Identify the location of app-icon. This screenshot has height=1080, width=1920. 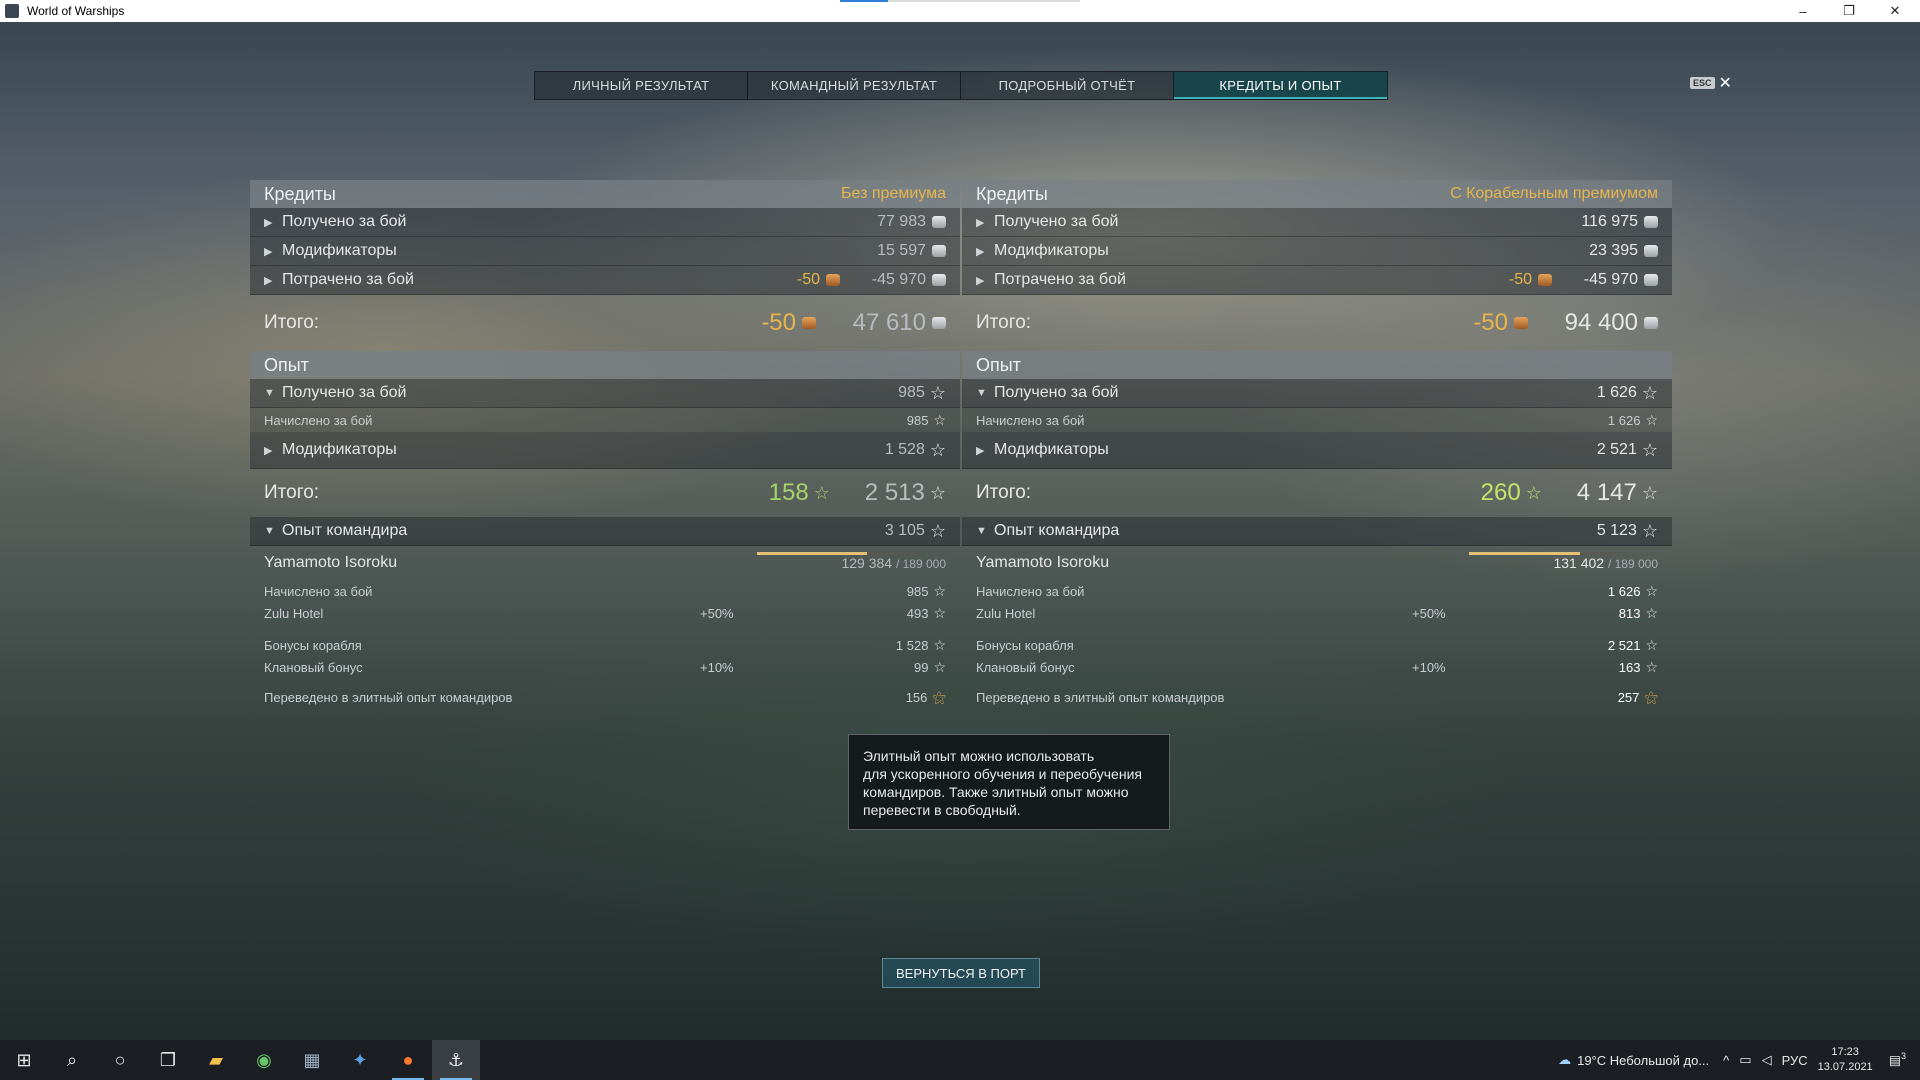
(12, 11).